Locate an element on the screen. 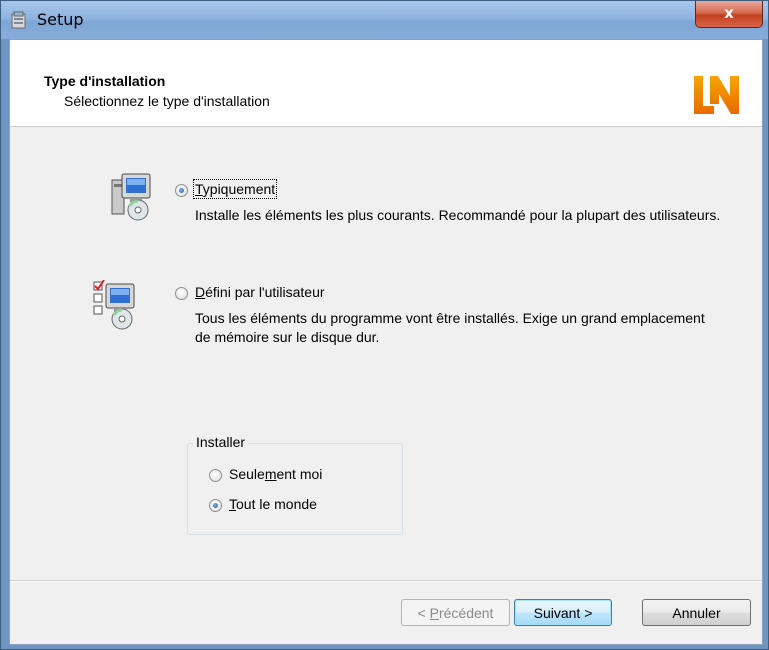 The image size is (769, 650). only-me-radio is located at coordinates (215, 475).